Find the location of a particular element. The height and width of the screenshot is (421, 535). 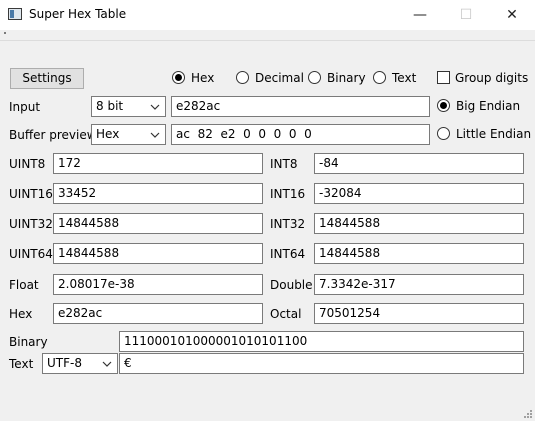

int64-field: 14844588 is located at coordinates (419, 253).